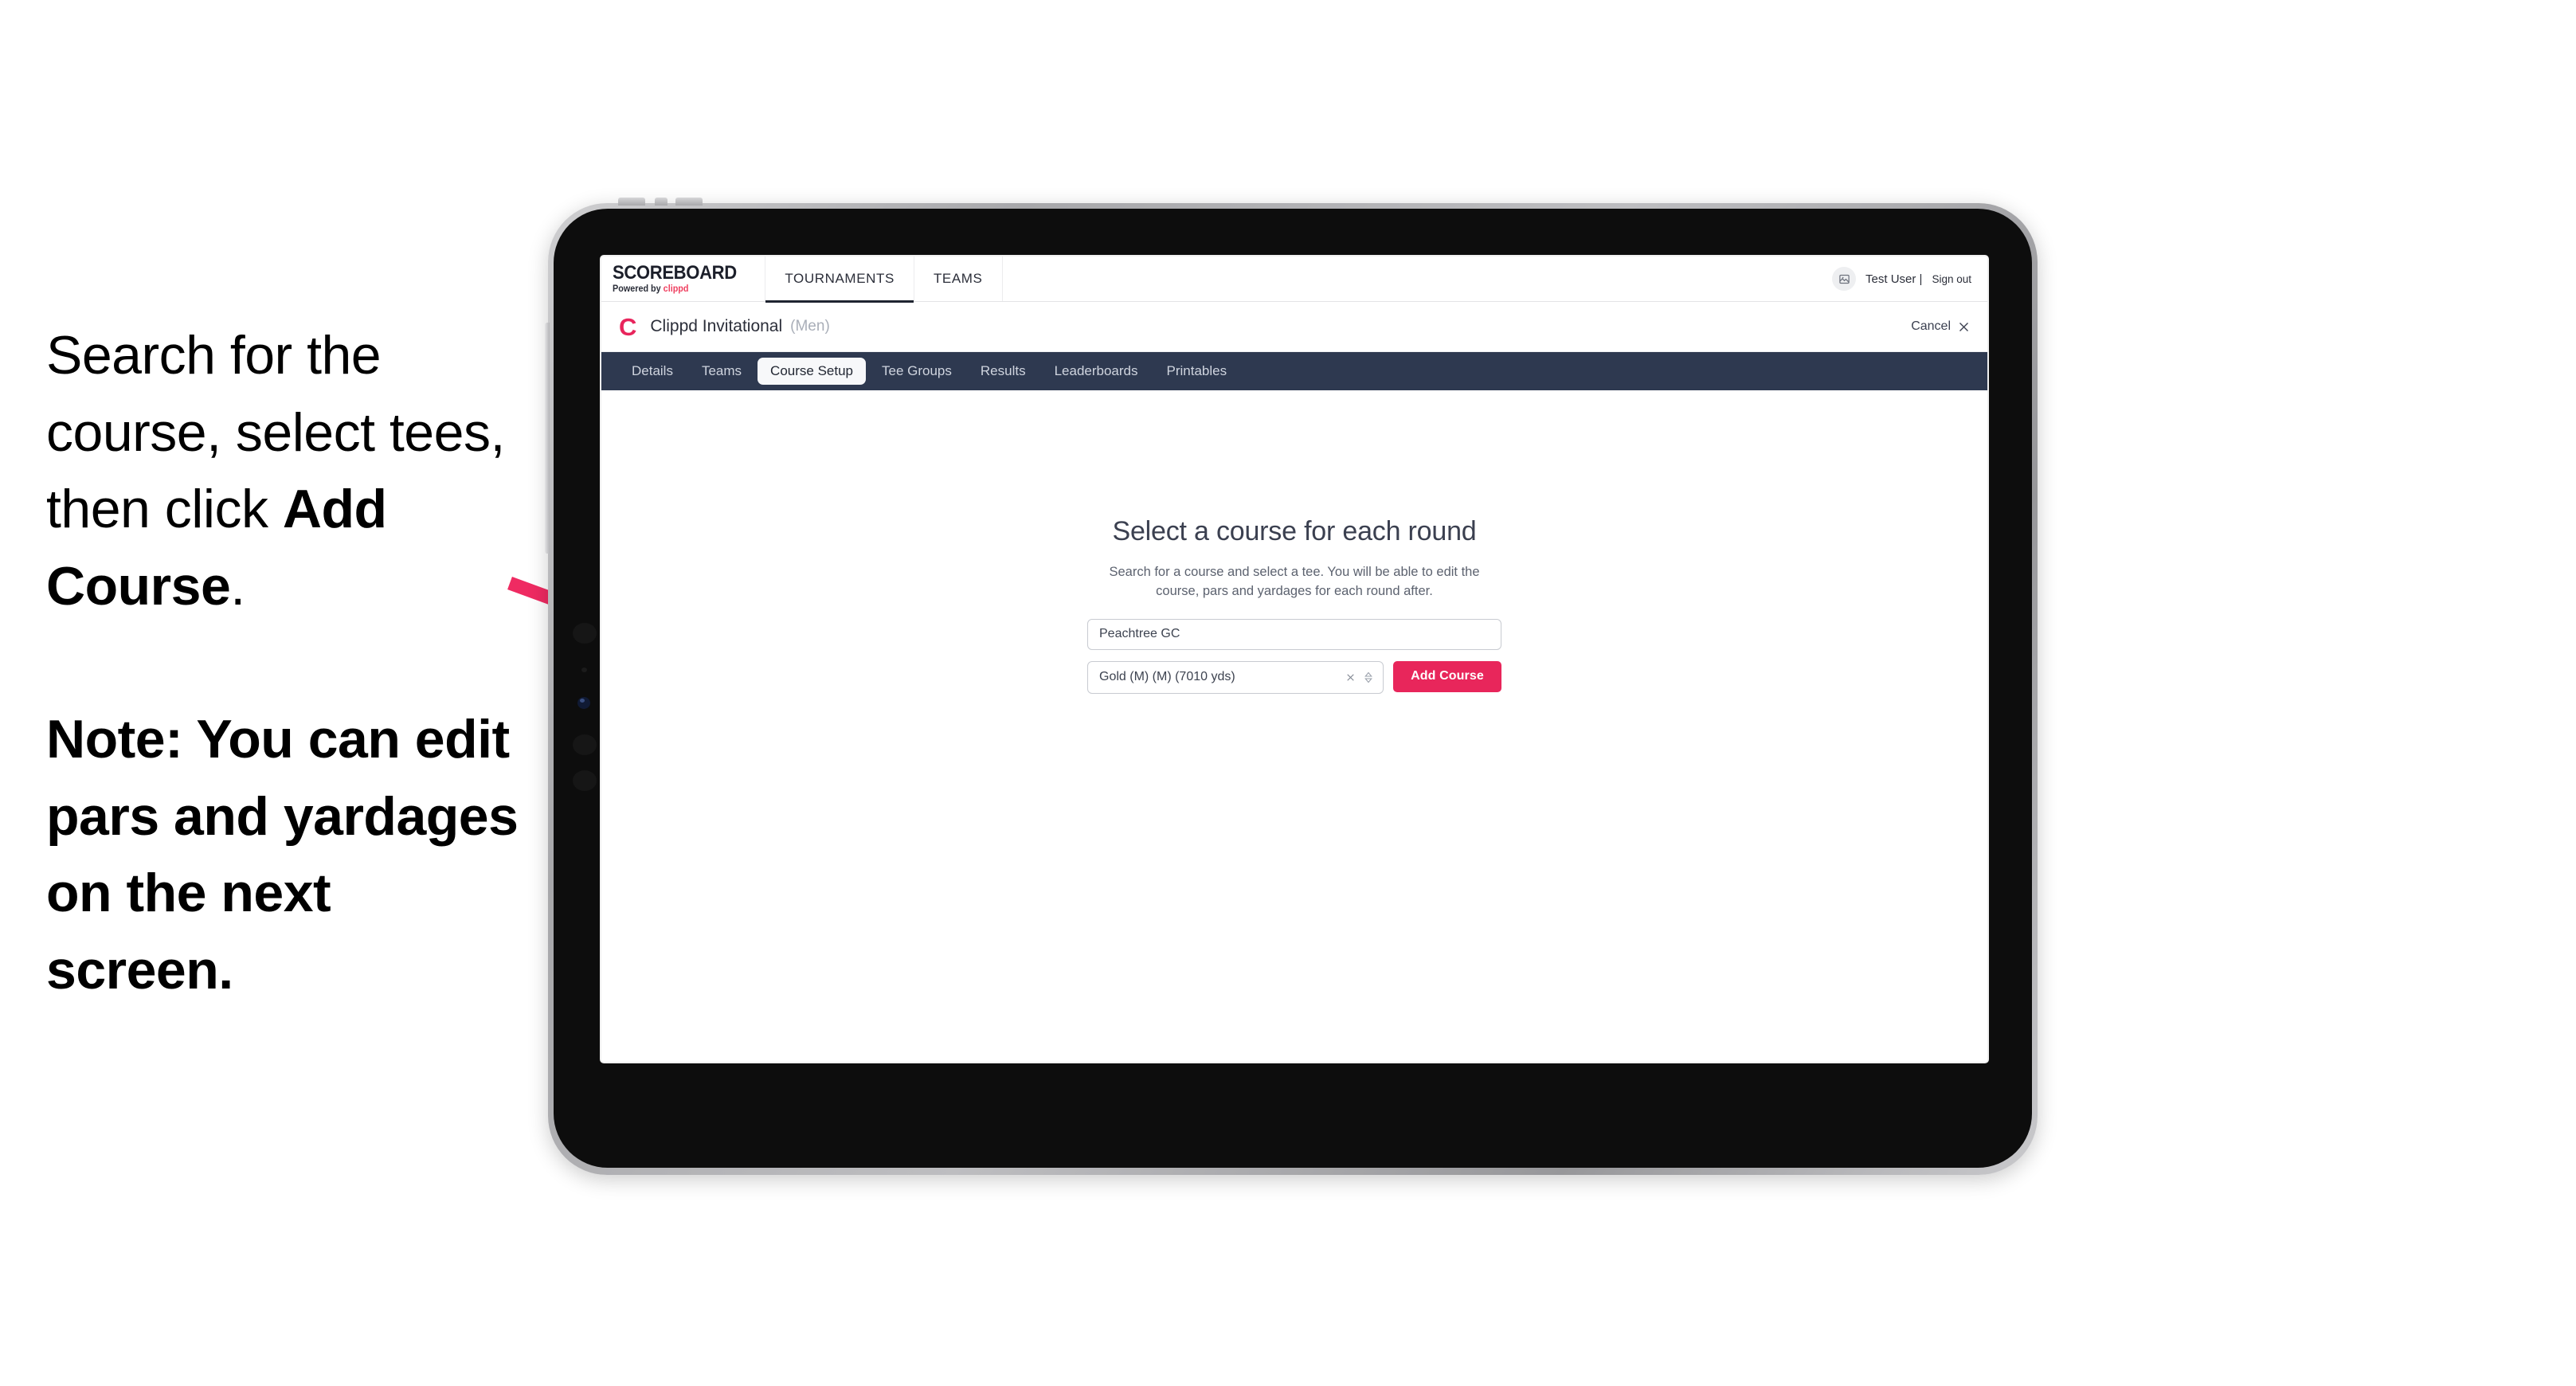 Image resolution: width=2576 pixels, height=1386 pixels. Describe the element at coordinates (638, 289) in the screenshot. I see `brand-tagline-prefix: Powered by` at that location.